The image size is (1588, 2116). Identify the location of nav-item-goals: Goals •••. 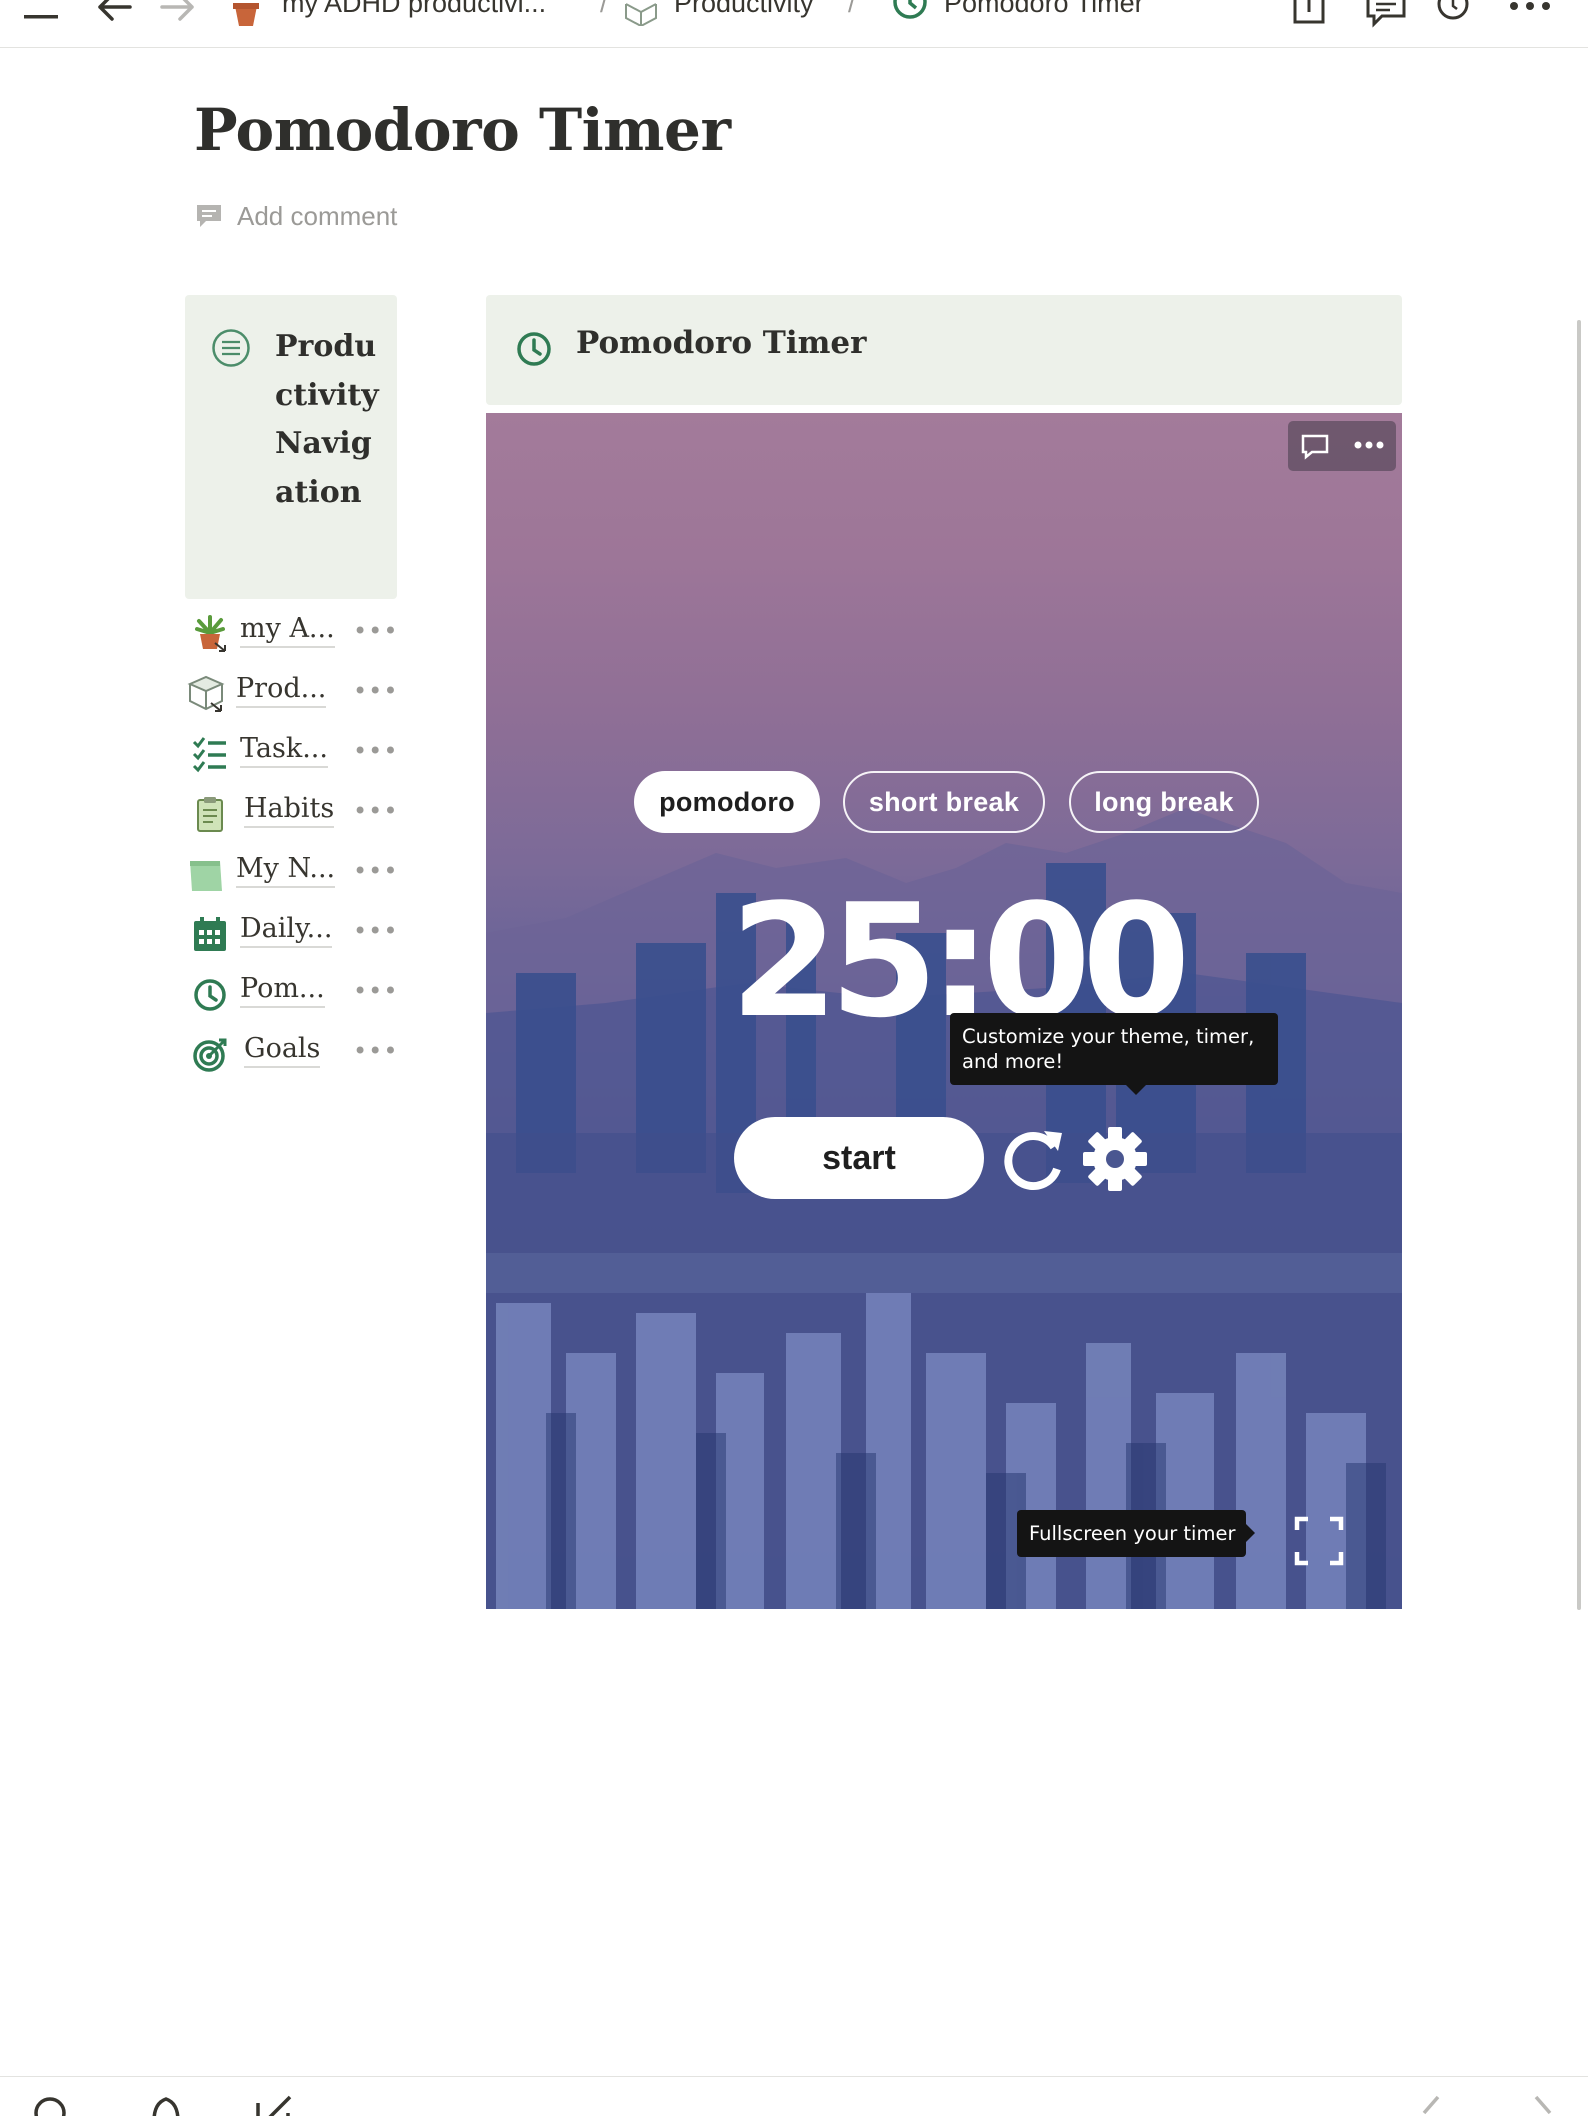
(295, 1053).